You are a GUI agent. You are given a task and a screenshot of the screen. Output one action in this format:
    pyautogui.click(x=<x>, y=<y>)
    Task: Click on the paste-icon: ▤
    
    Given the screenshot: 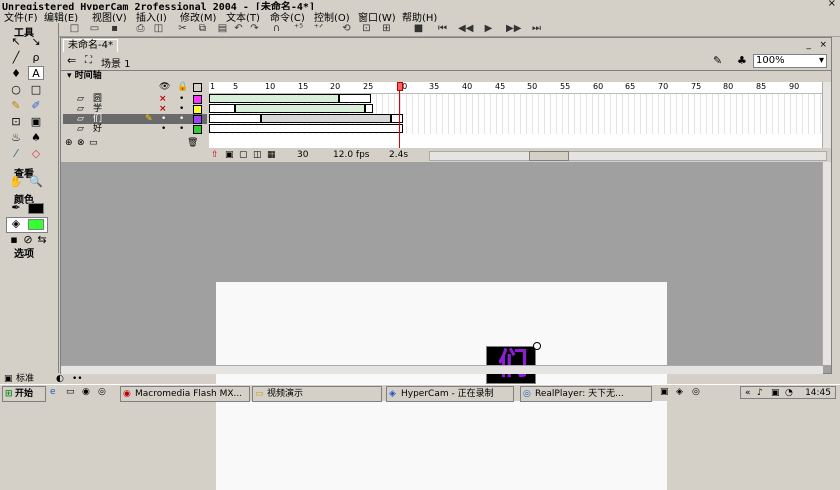 What is the action you would take?
    pyautogui.click(x=222, y=29)
    